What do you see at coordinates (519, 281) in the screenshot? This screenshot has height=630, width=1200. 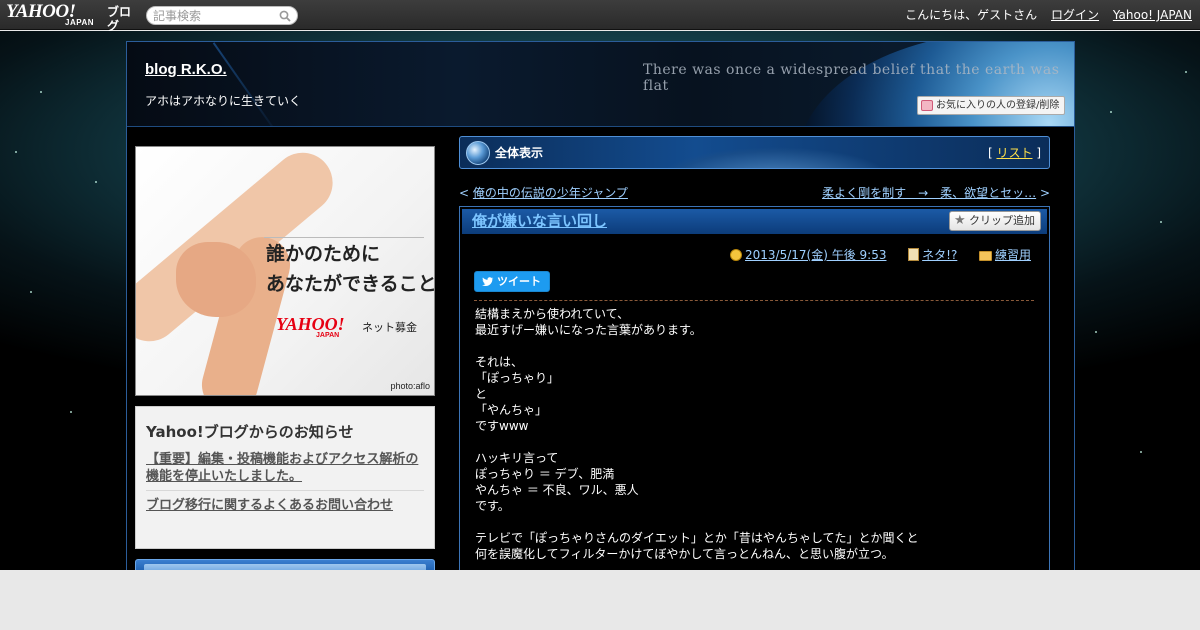 I see `tweet-label: ツイート` at bounding box center [519, 281].